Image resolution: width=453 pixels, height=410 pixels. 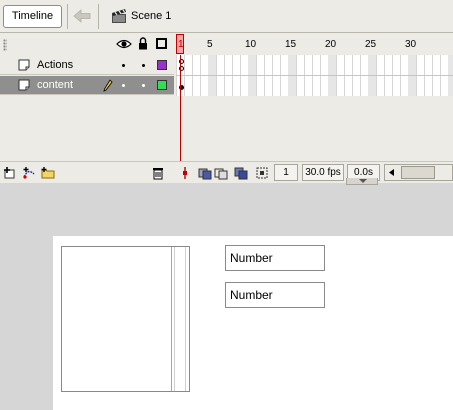 I want to click on list-scrollbar, so click(x=180, y=319).